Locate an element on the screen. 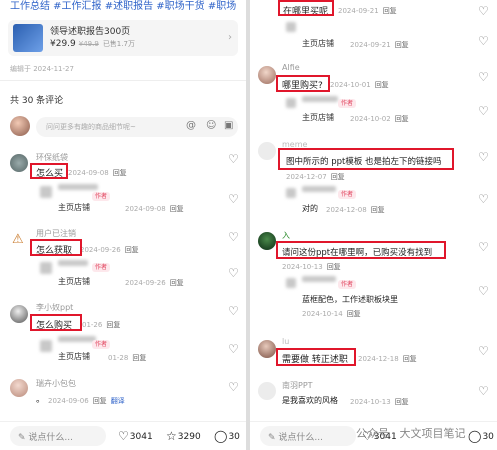 The width and height of the screenshot is (497, 450). product-card: 领导述职报告300页 ¥29.9 ¥49.9 已售1.7万 › is located at coordinates (123, 38).